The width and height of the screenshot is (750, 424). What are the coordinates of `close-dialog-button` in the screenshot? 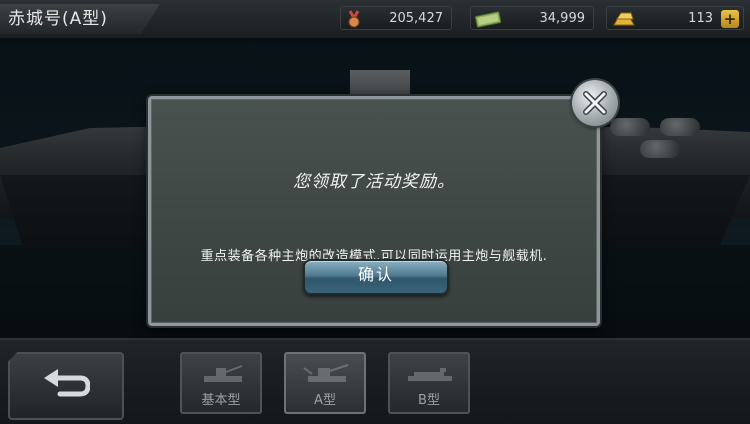 It's located at (595, 103).